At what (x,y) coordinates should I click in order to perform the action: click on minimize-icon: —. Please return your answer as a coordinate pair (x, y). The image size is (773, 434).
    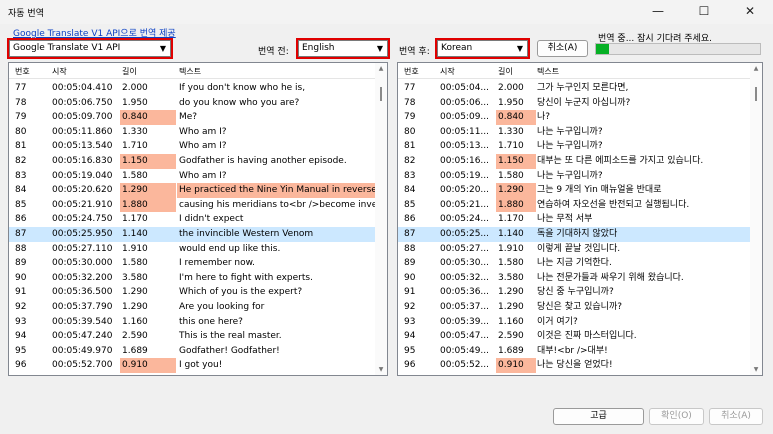
    Looking at the image, I should click on (658, 12).